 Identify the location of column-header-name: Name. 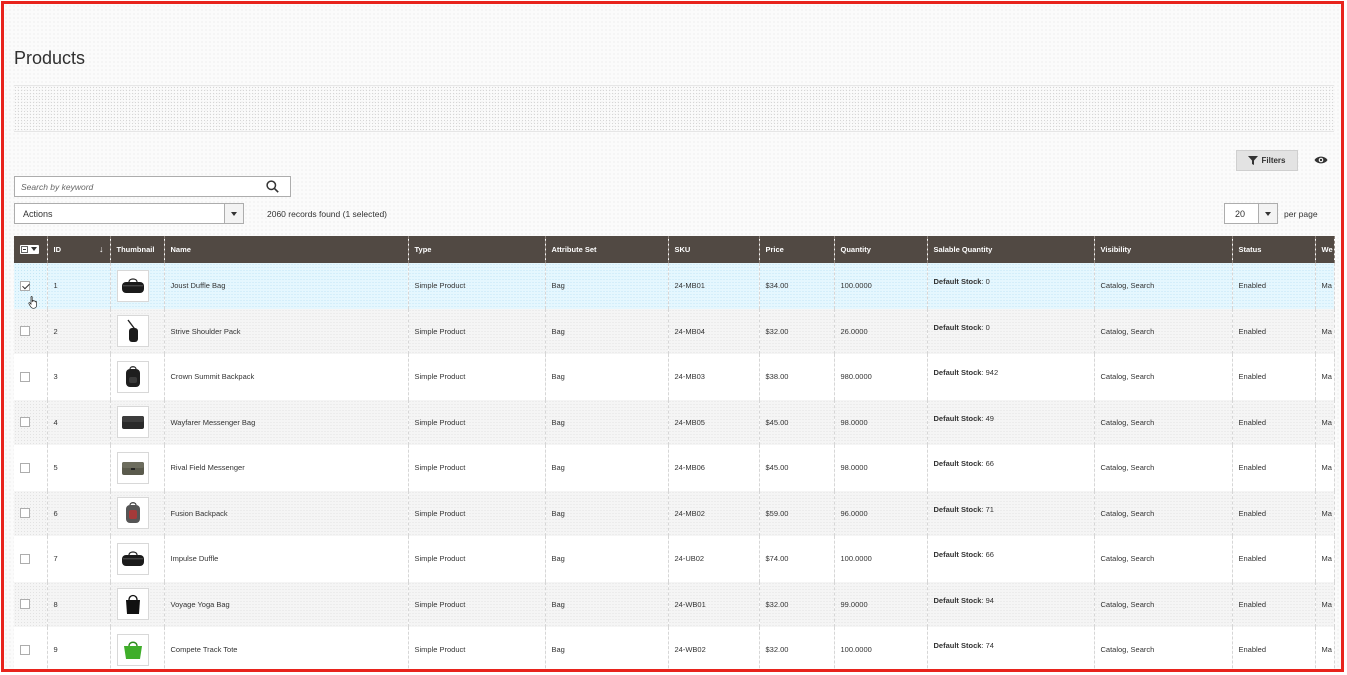
(286, 249).